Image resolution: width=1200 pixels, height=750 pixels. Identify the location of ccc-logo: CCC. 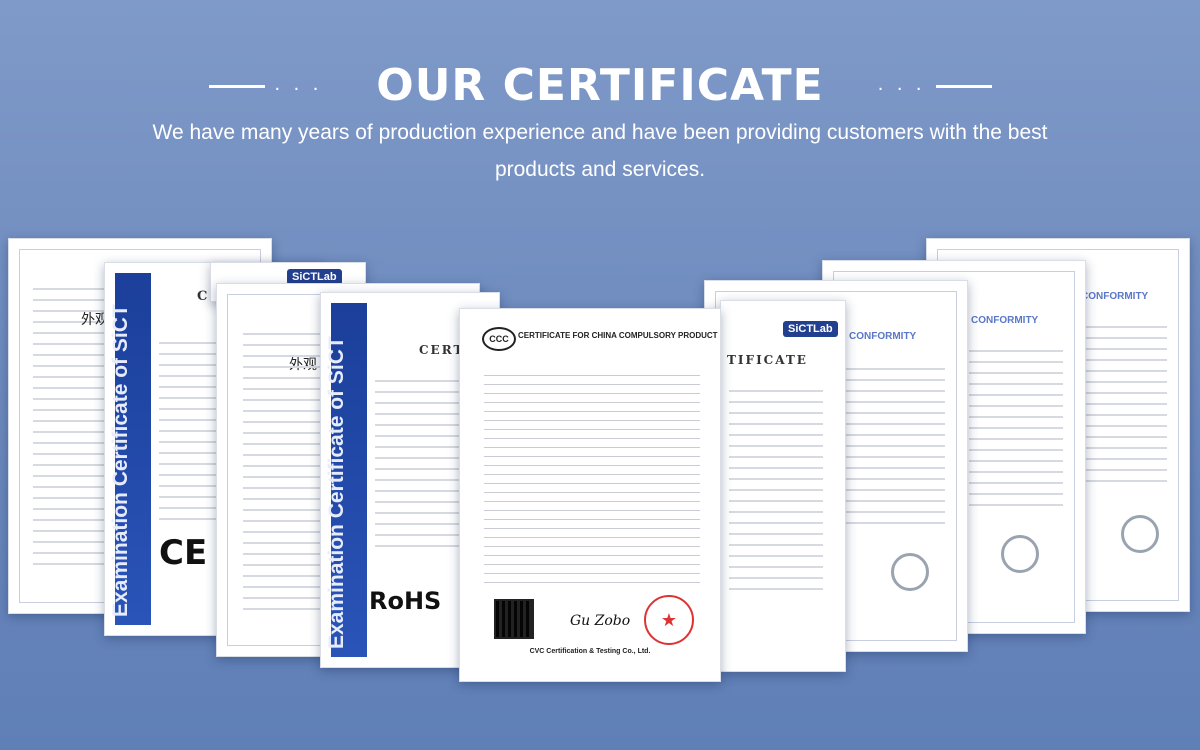
(499, 339).